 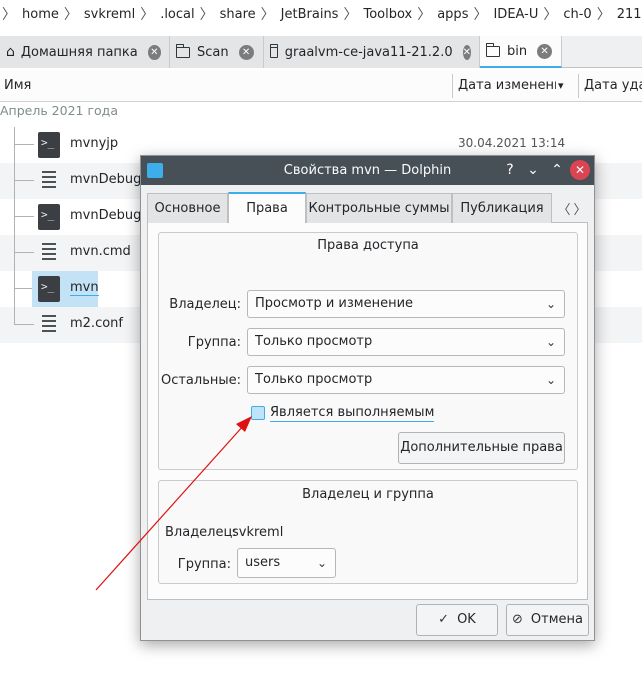 What do you see at coordinates (452, 14) in the screenshot?
I see `breadcrumb-item: apps` at bounding box center [452, 14].